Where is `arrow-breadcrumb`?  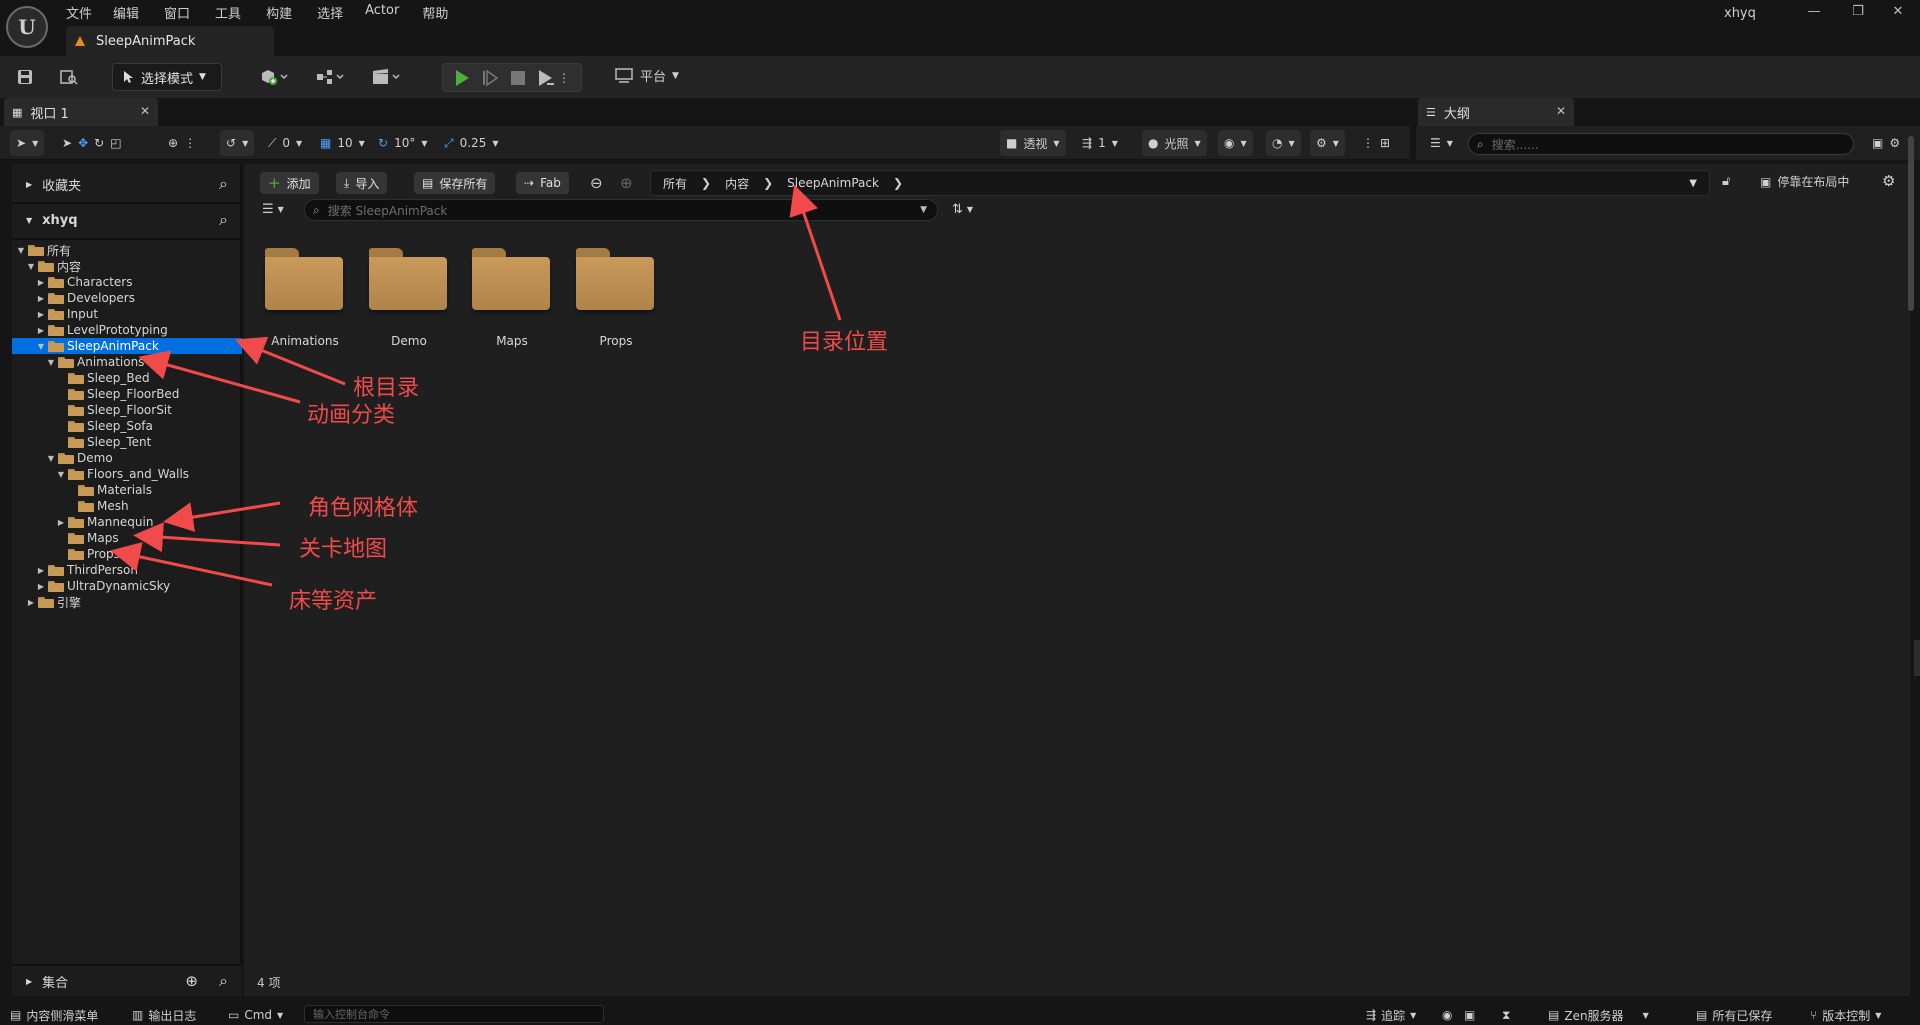 arrow-breadcrumb is located at coordinates (815, 252).